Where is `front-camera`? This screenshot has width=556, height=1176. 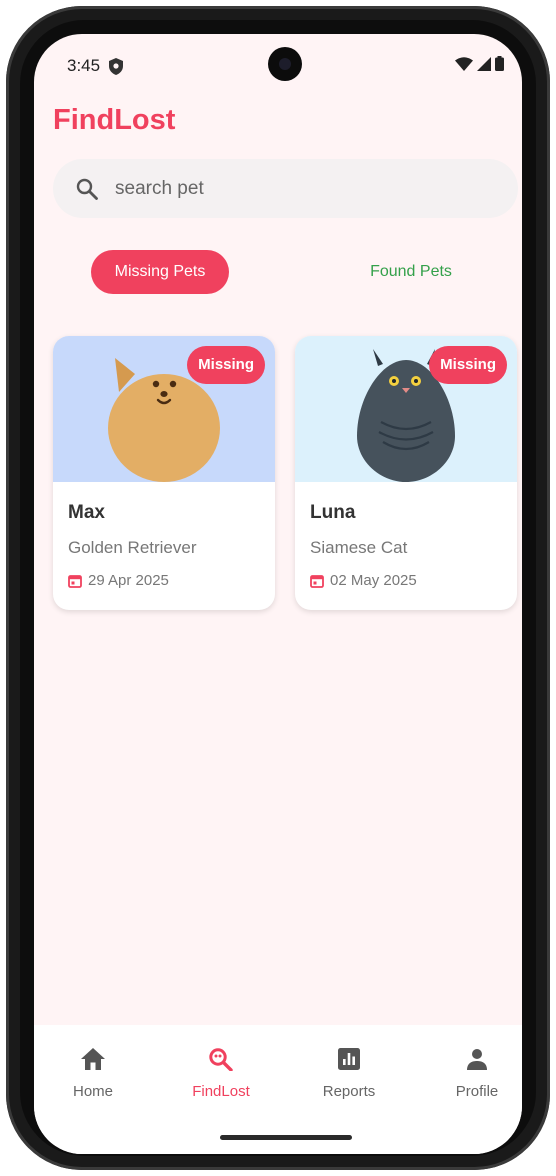
front-camera is located at coordinates (285, 64).